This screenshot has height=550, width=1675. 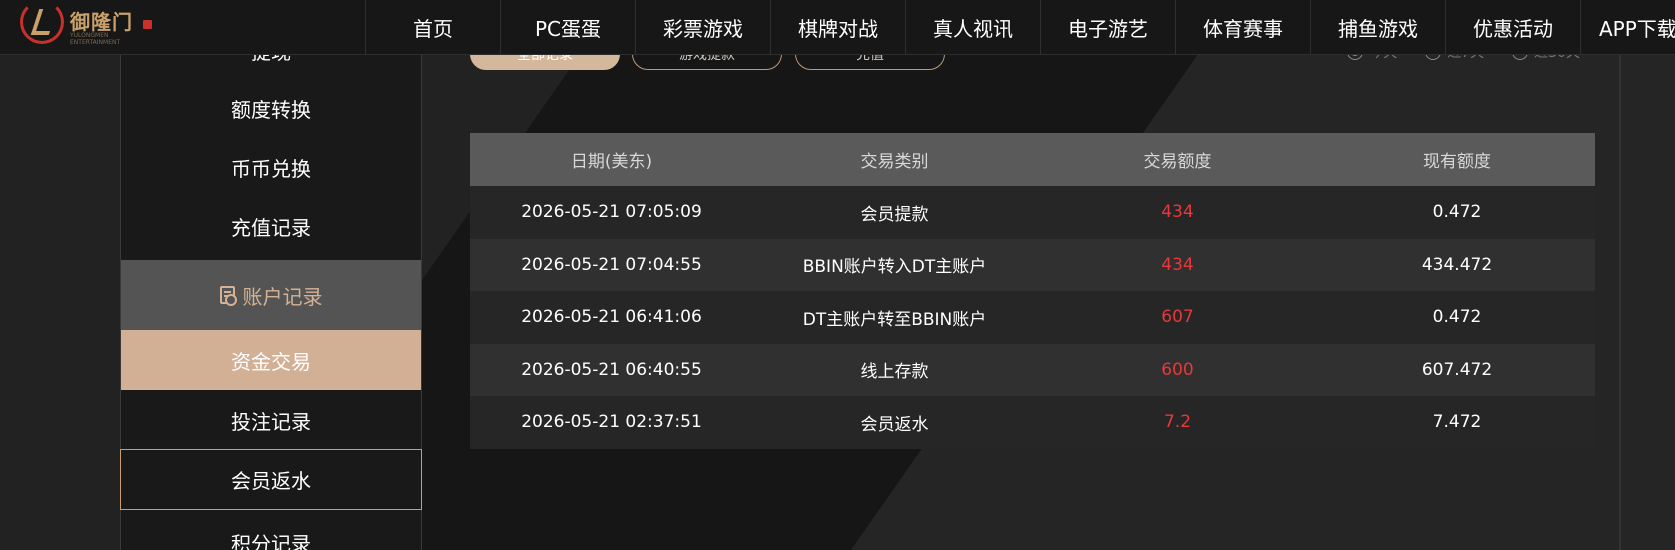 I want to click on nav-lottery: 彩票游戏, so click(x=702, y=27).